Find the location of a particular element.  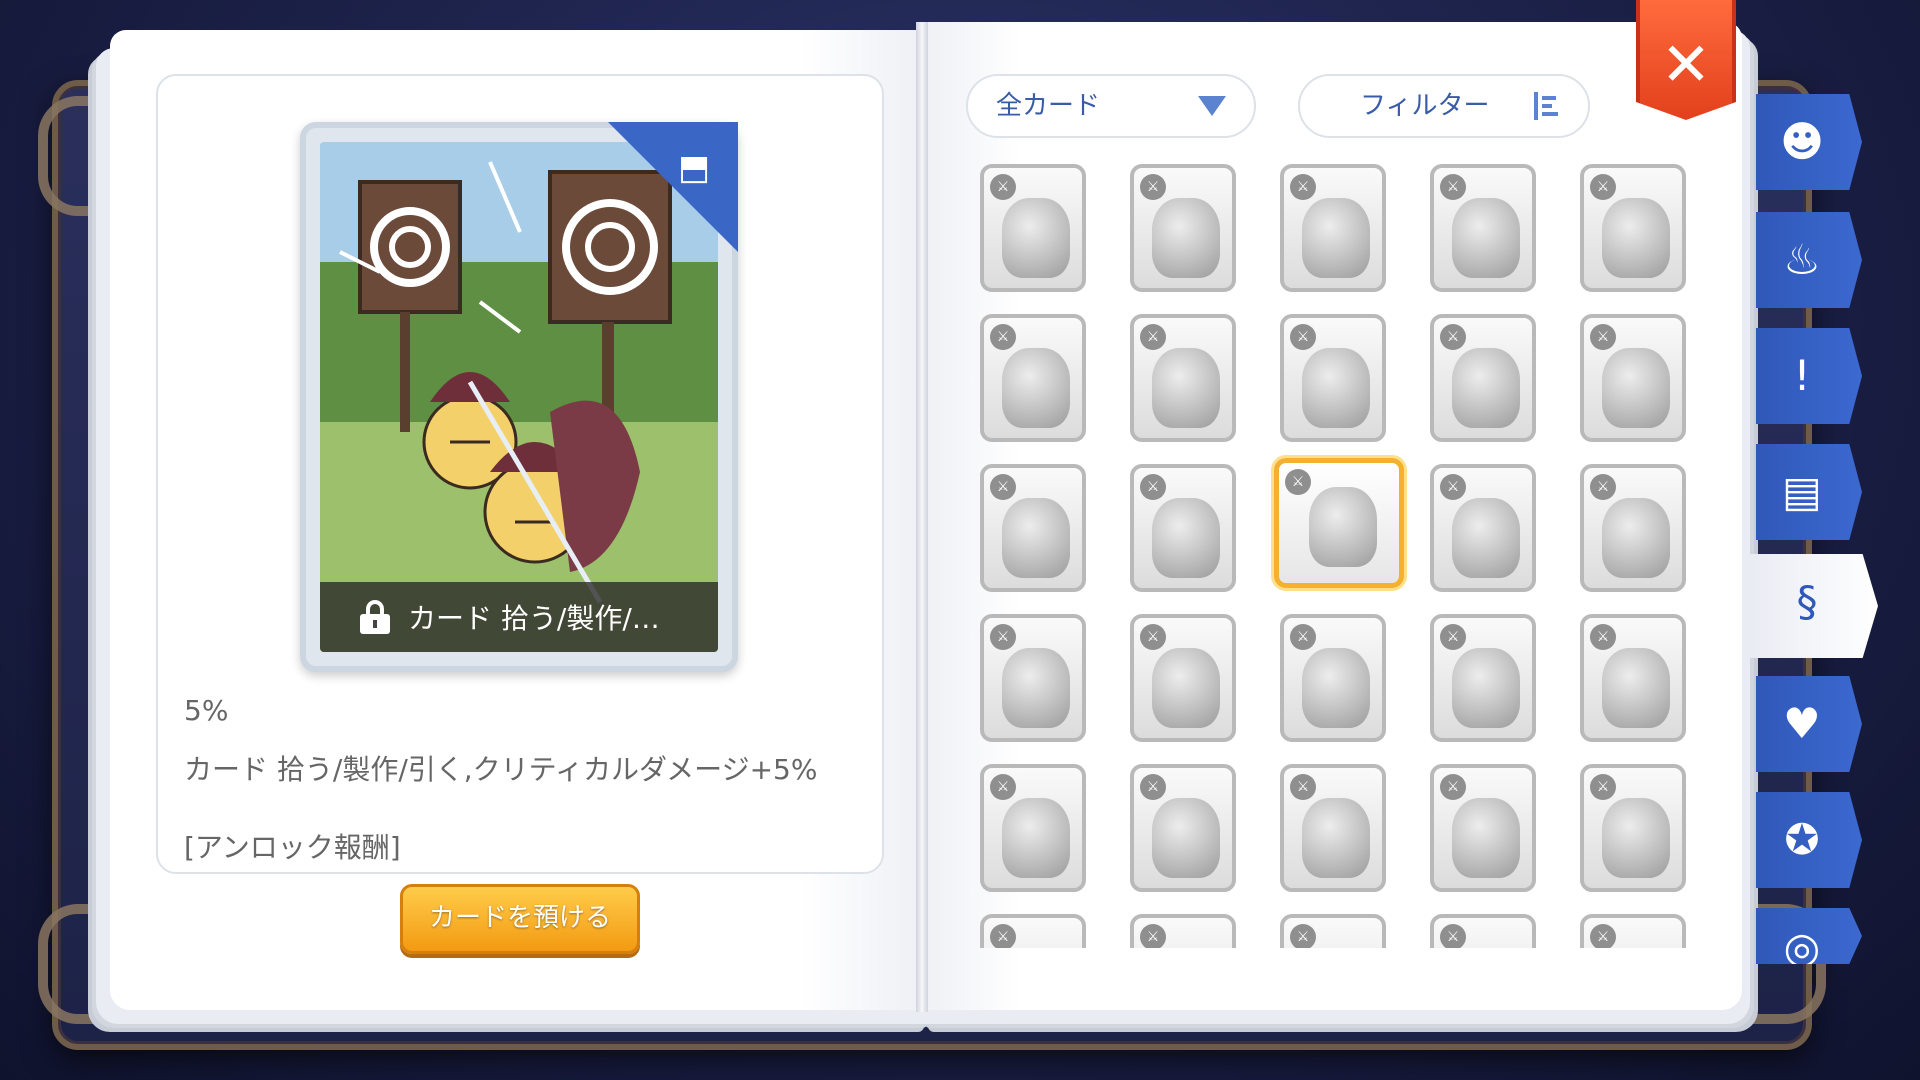

filter-sort-icon is located at coordinates (1545, 107).